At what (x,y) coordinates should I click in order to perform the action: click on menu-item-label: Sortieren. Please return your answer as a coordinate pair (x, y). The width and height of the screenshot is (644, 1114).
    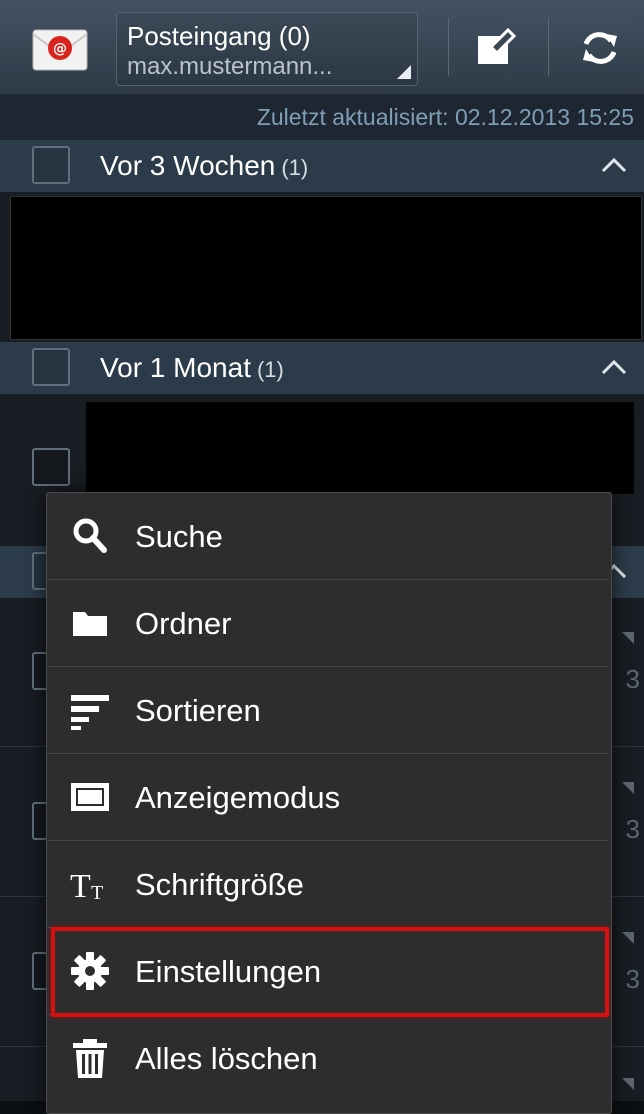
    Looking at the image, I should click on (198, 710).